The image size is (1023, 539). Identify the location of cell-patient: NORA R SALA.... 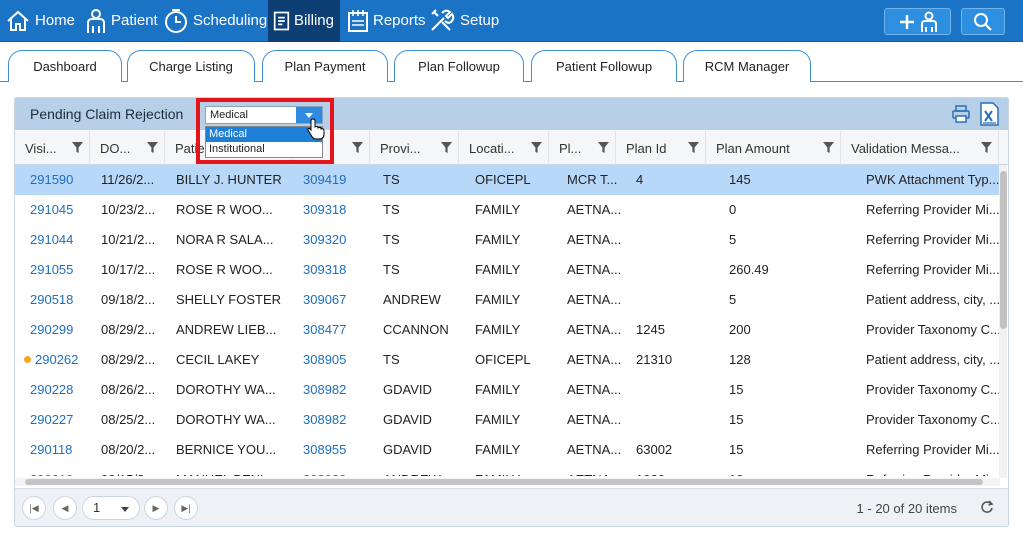
(232, 240).